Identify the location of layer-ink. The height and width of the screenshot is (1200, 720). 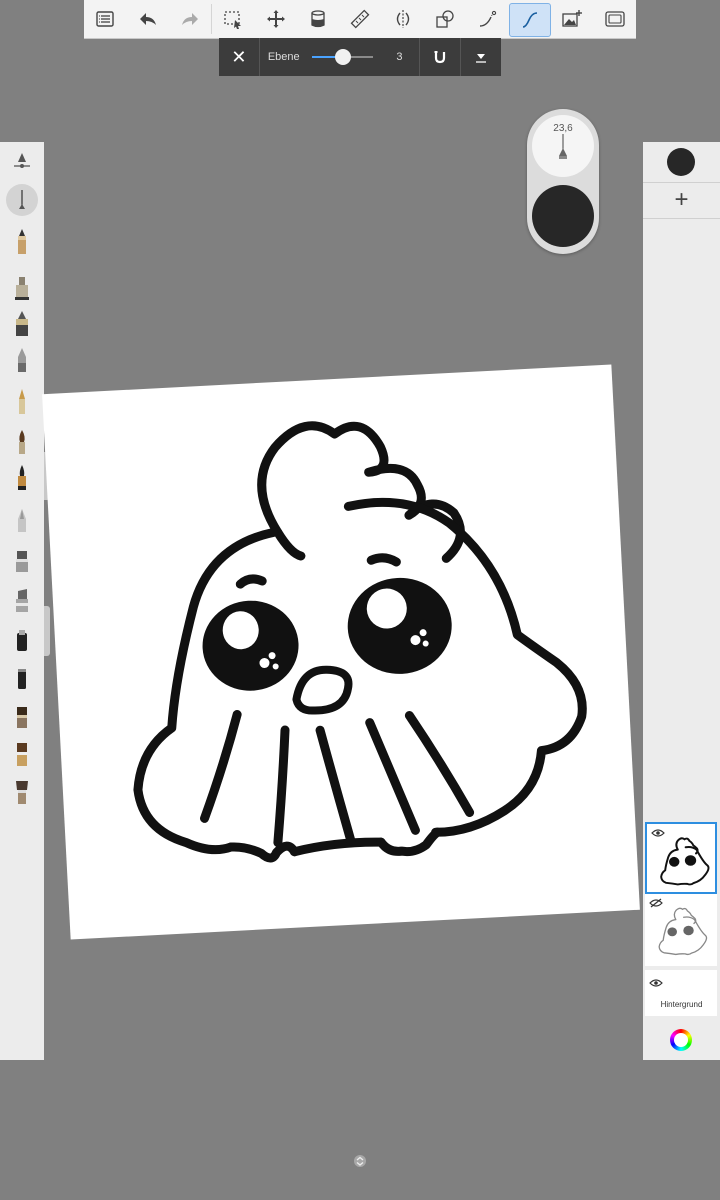
(681, 858).